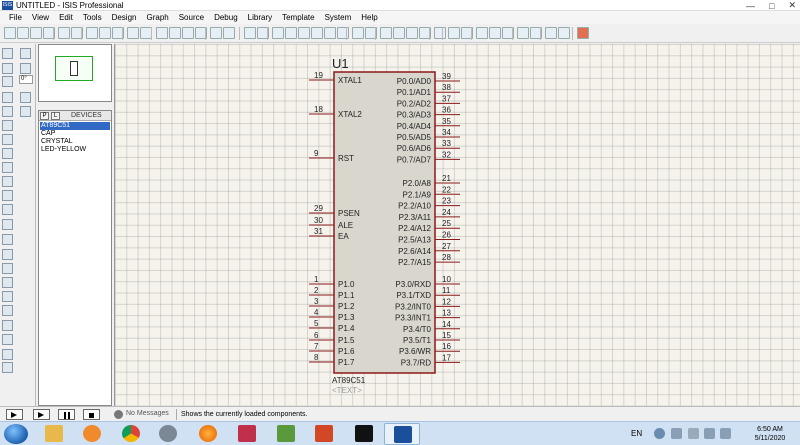  What do you see at coordinates (693, 433) in the screenshot?
I see `flag-icon` at bounding box center [693, 433].